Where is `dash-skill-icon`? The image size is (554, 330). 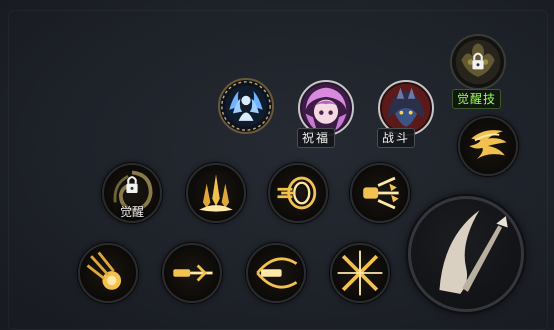 dash-skill-icon is located at coordinates (488, 145).